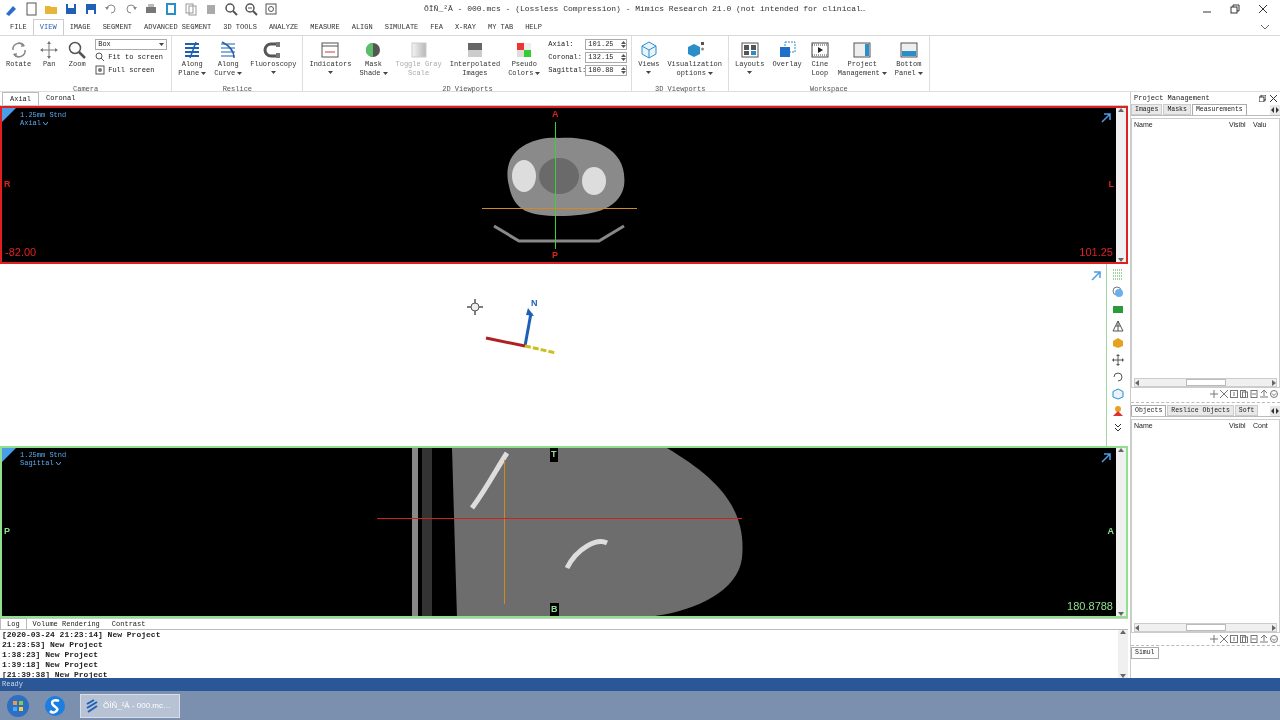 The image size is (1280, 720). Describe the element at coordinates (231, 9) in the screenshot. I see `zoom-in-icon` at that location.